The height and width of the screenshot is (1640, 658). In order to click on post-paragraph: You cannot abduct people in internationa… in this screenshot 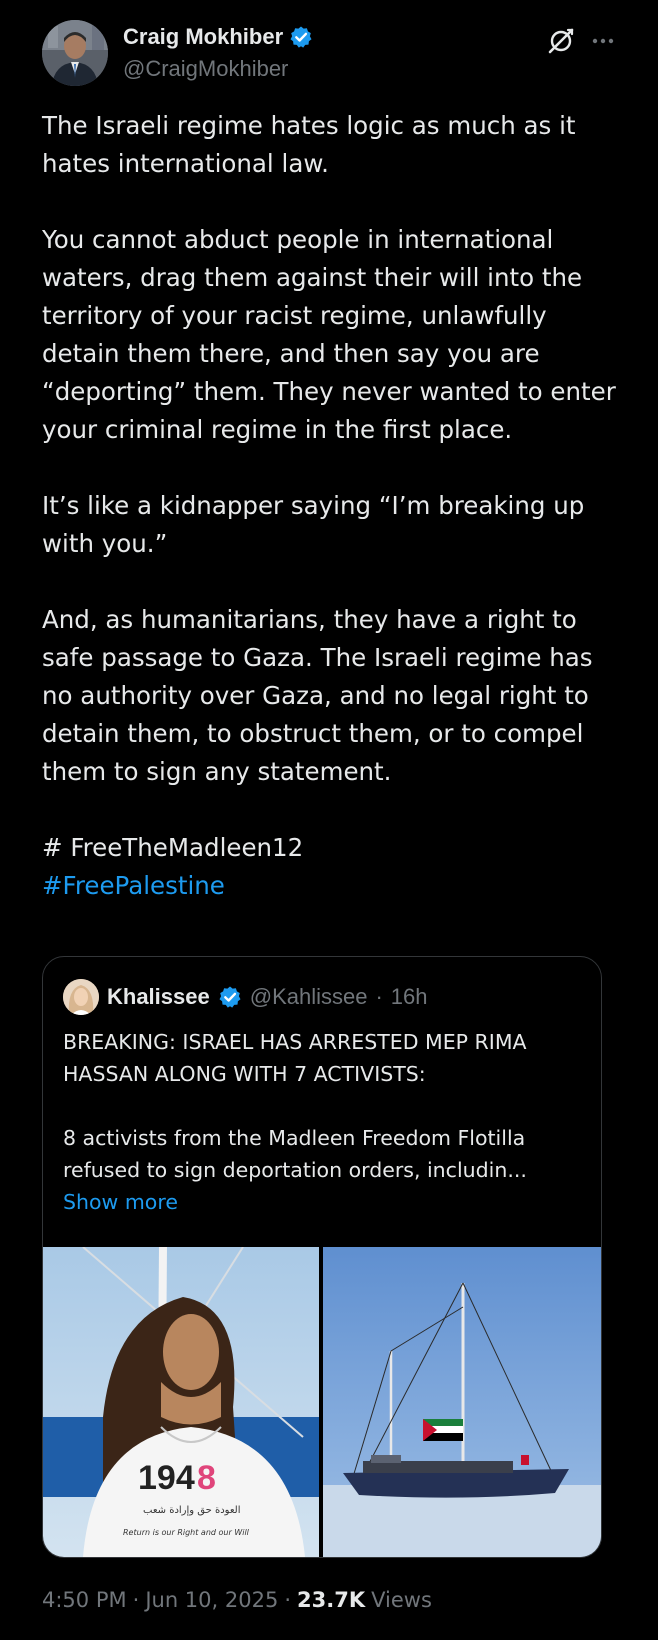, I will do `click(329, 334)`.